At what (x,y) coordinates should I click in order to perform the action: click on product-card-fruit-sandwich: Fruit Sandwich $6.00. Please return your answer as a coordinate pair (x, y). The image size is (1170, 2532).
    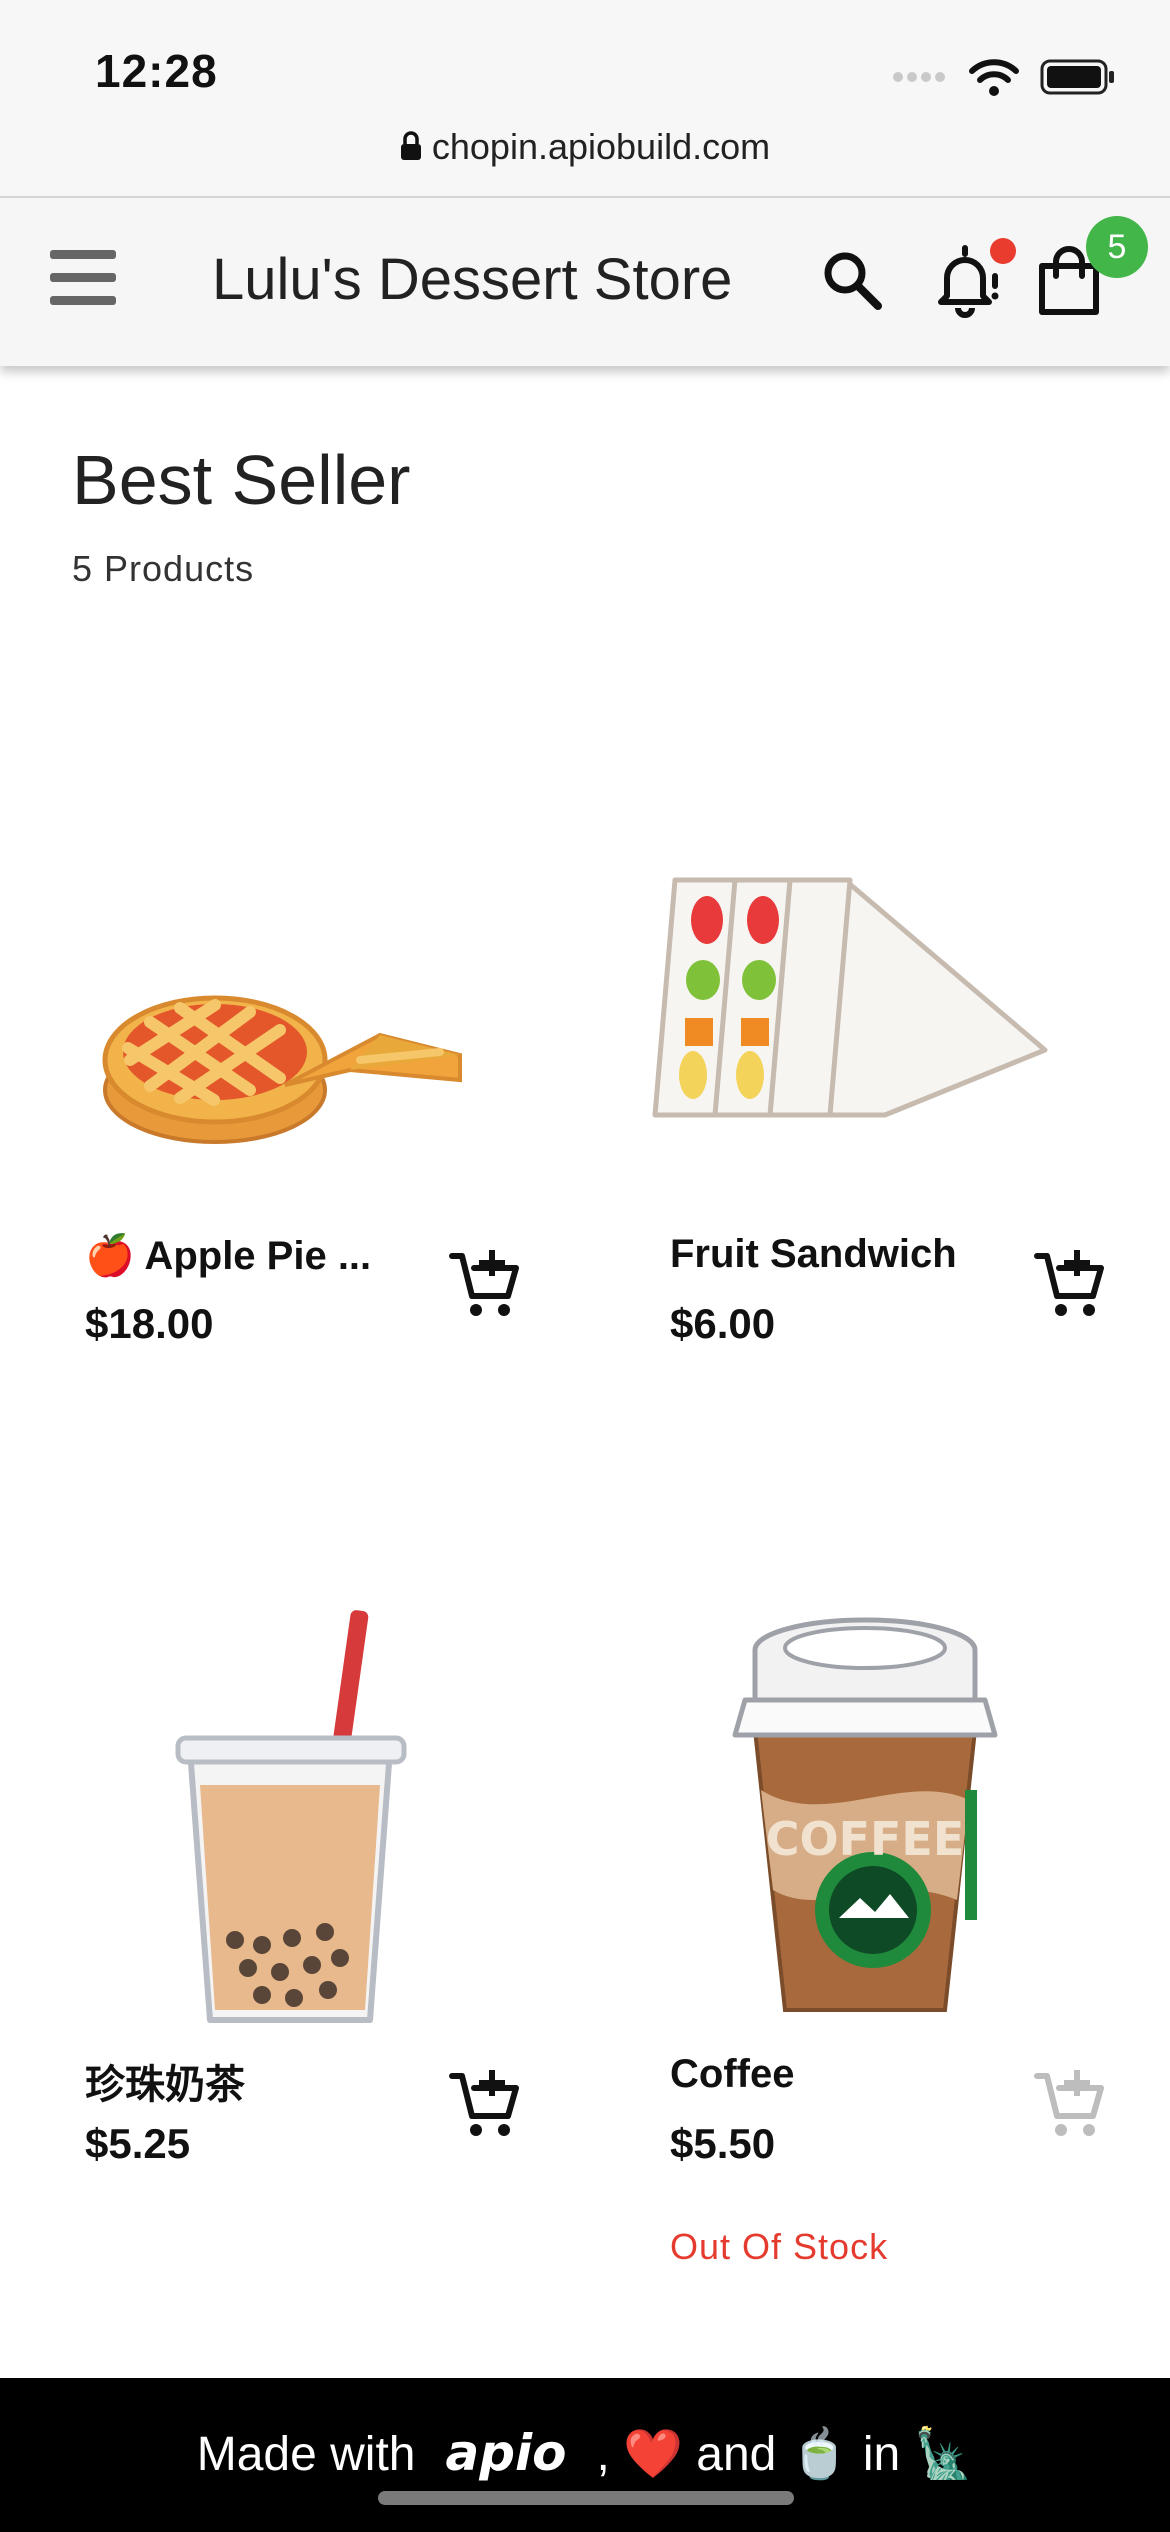
    Looking at the image, I should click on (865, 1080).